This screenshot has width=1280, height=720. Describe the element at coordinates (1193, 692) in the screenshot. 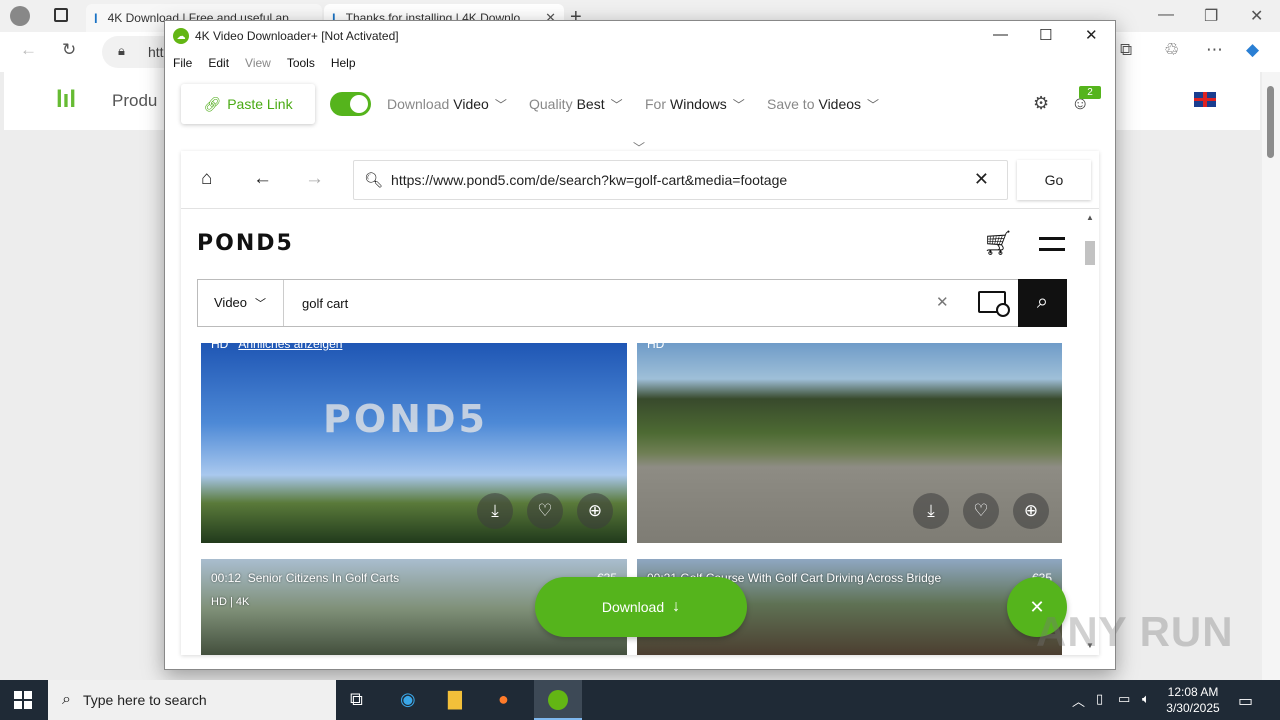

I see `clock-time: 12:08 AM` at that location.